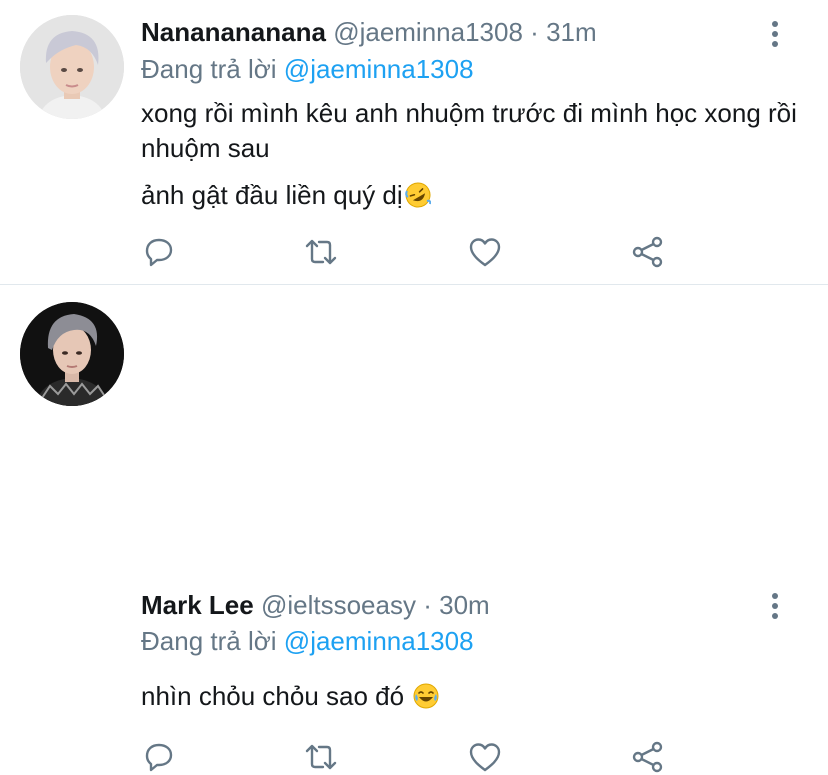 This screenshot has width=828, height=775. I want to click on tweet-header: Nananananana @jaeminna1308 · 31m, so click(369, 32).